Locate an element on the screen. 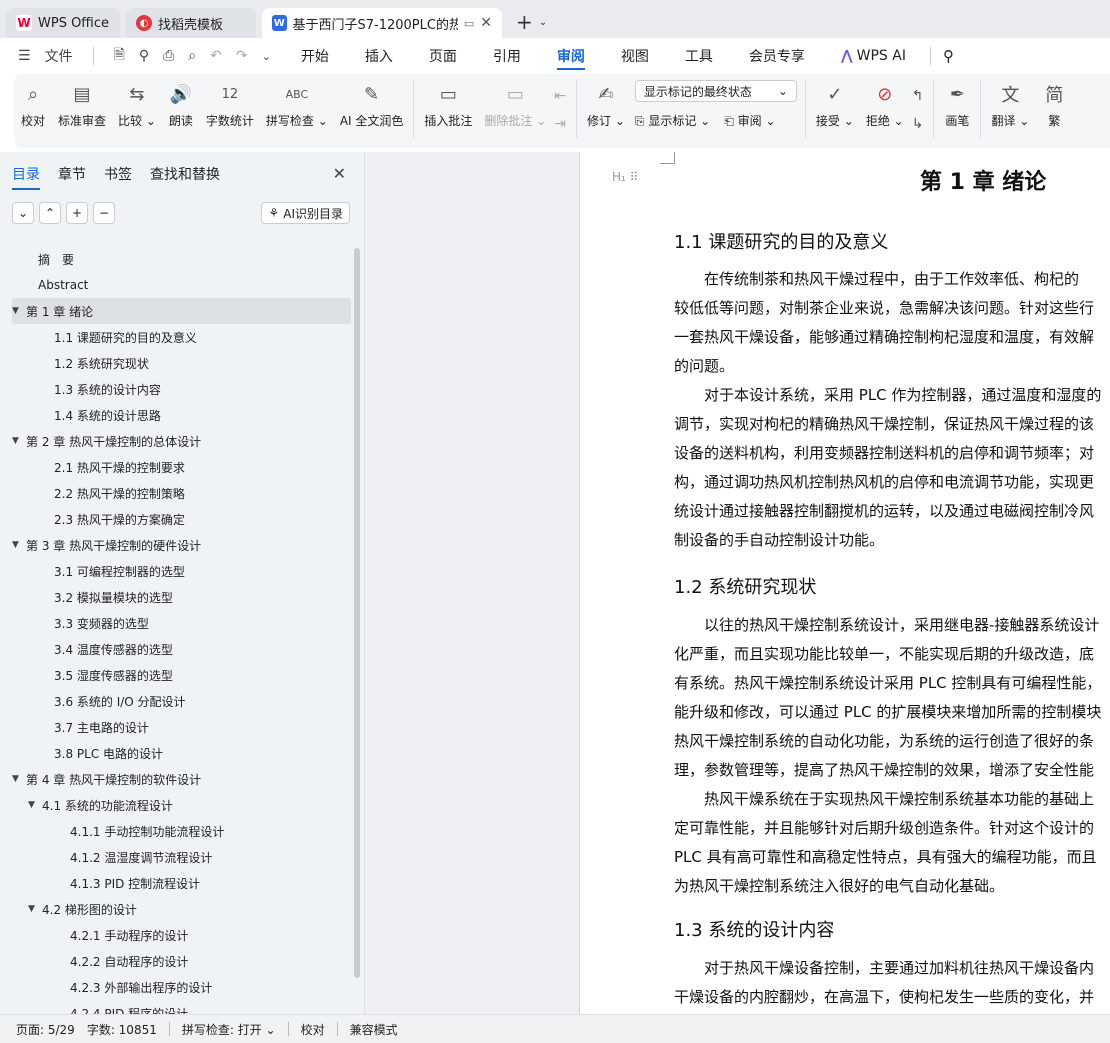 The image size is (1110, 1043). insert-comment-button: ▭ 插入批注 is located at coordinates (448, 104).